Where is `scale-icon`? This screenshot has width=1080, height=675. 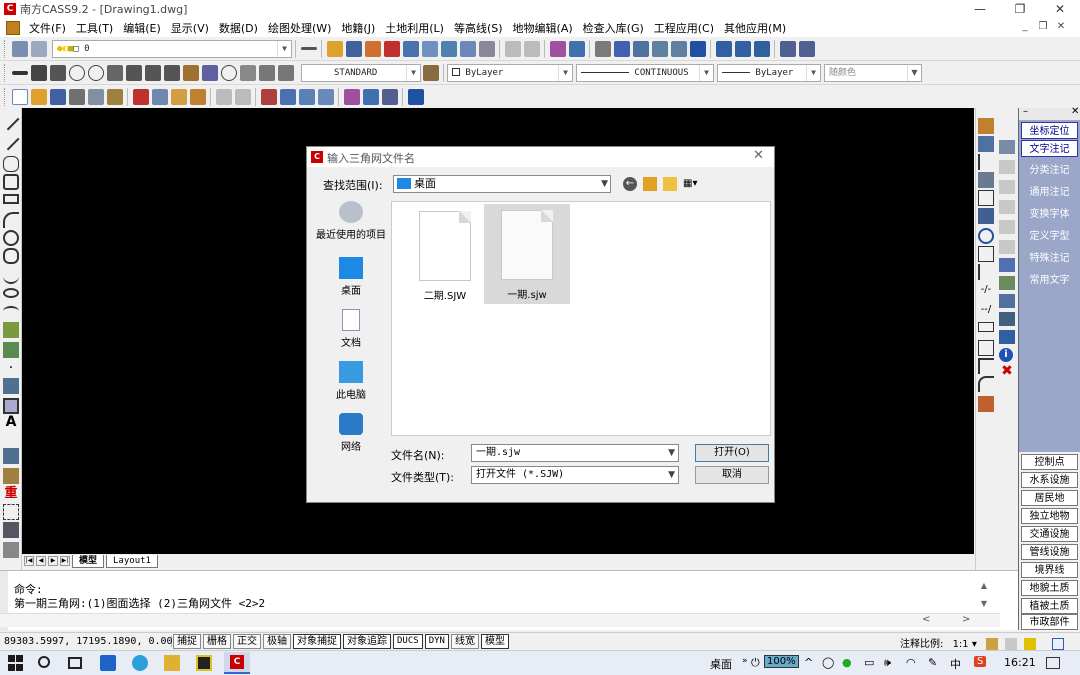
scale-icon is located at coordinates (986, 254).